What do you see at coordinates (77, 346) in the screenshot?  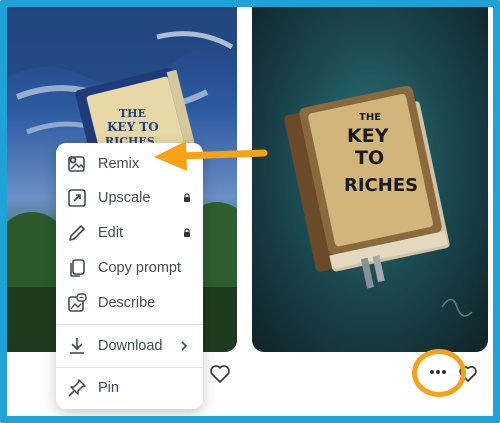 I see `download-icon` at bounding box center [77, 346].